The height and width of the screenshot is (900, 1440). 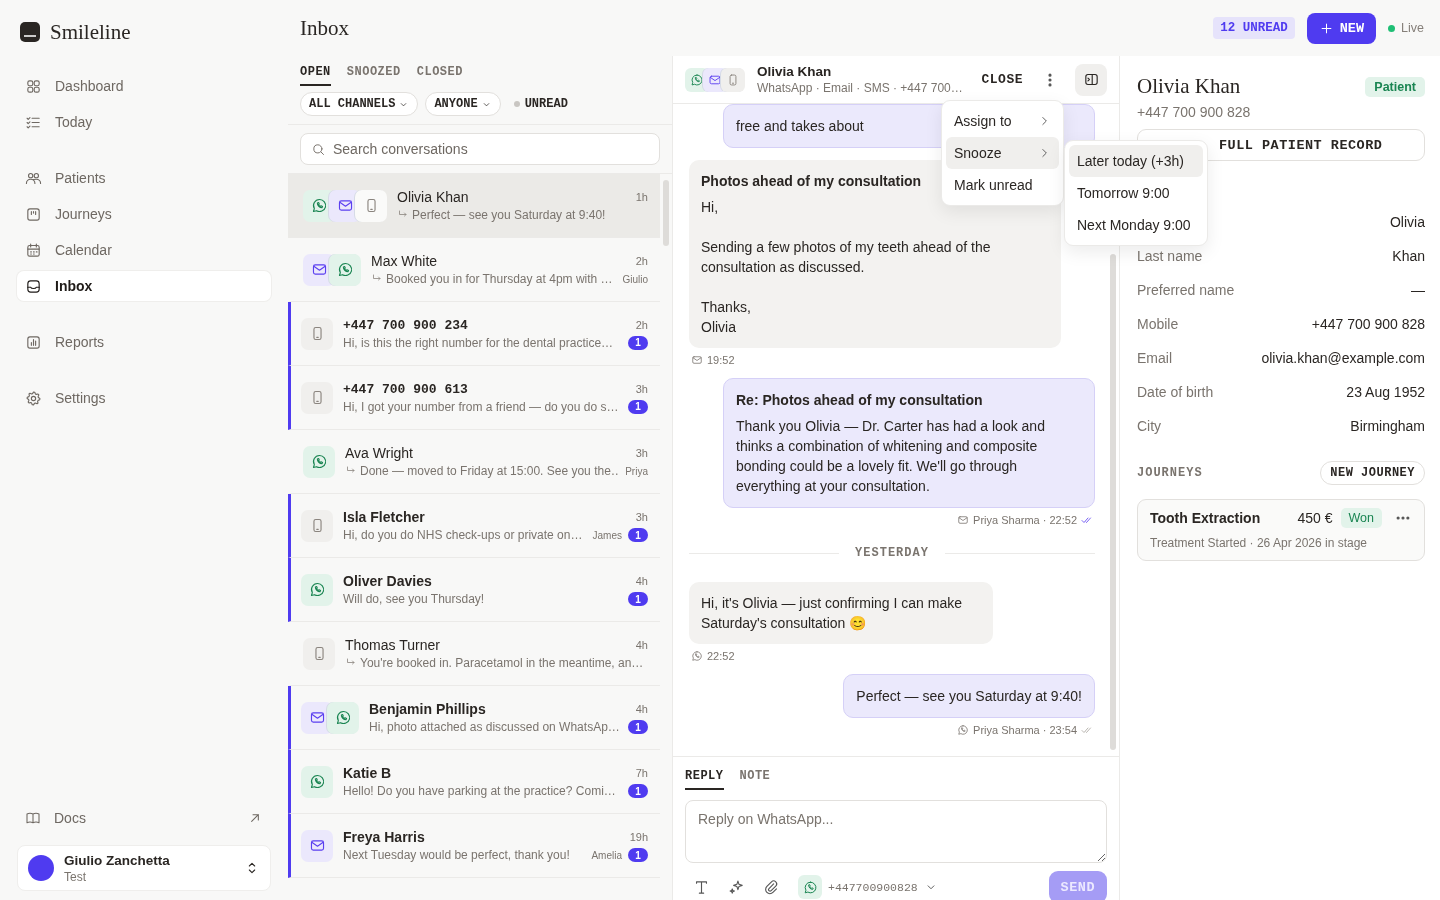 What do you see at coordinates (771, 887) in the screenshot?
I see `paperclip-icon` at bounding box center [771, 887].